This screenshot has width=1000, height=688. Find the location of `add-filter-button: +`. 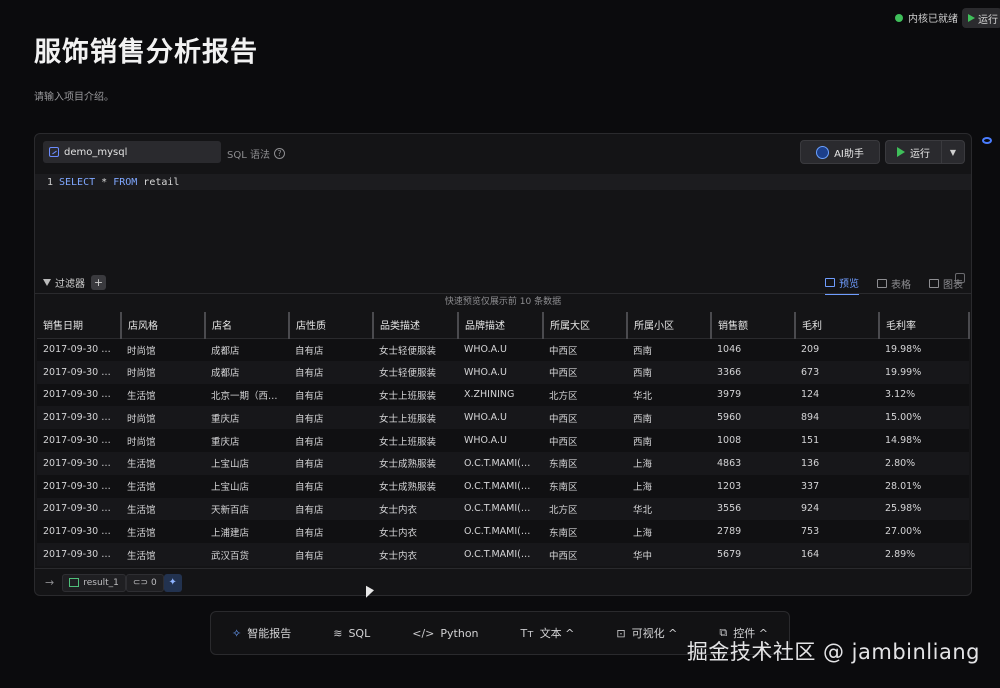

add-filter-button: + is located at coordinates (98, 282).